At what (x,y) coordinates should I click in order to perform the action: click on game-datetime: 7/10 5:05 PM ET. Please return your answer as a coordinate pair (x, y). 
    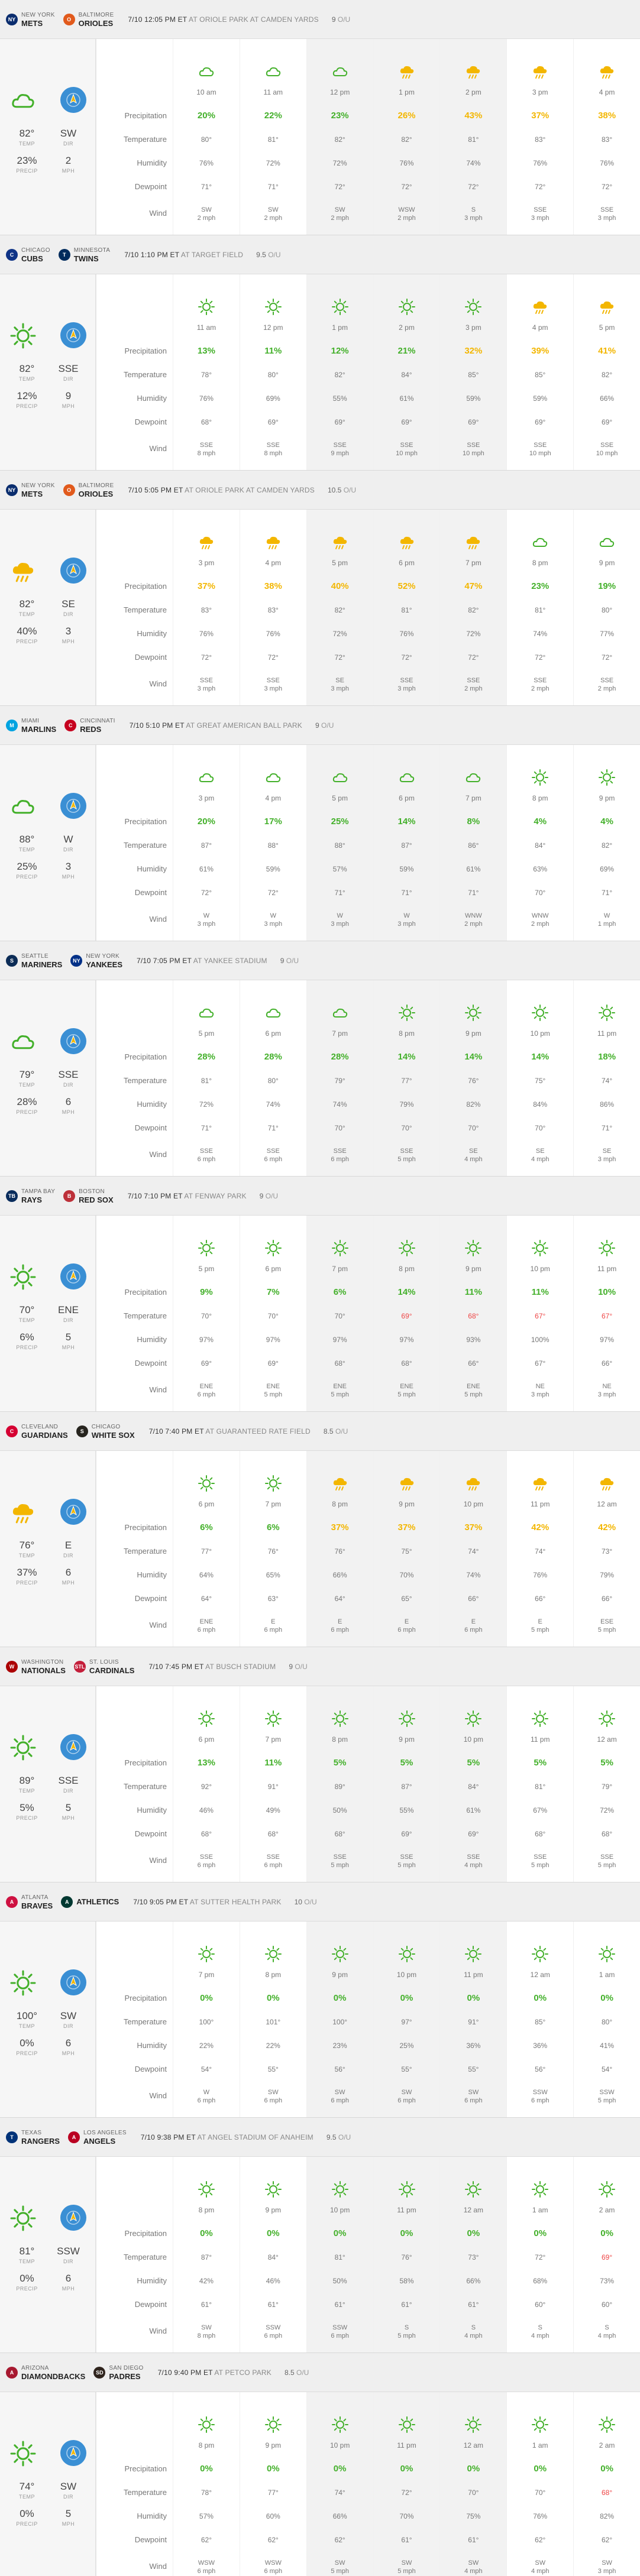
    Looking at the image, I should click on (156, 489).